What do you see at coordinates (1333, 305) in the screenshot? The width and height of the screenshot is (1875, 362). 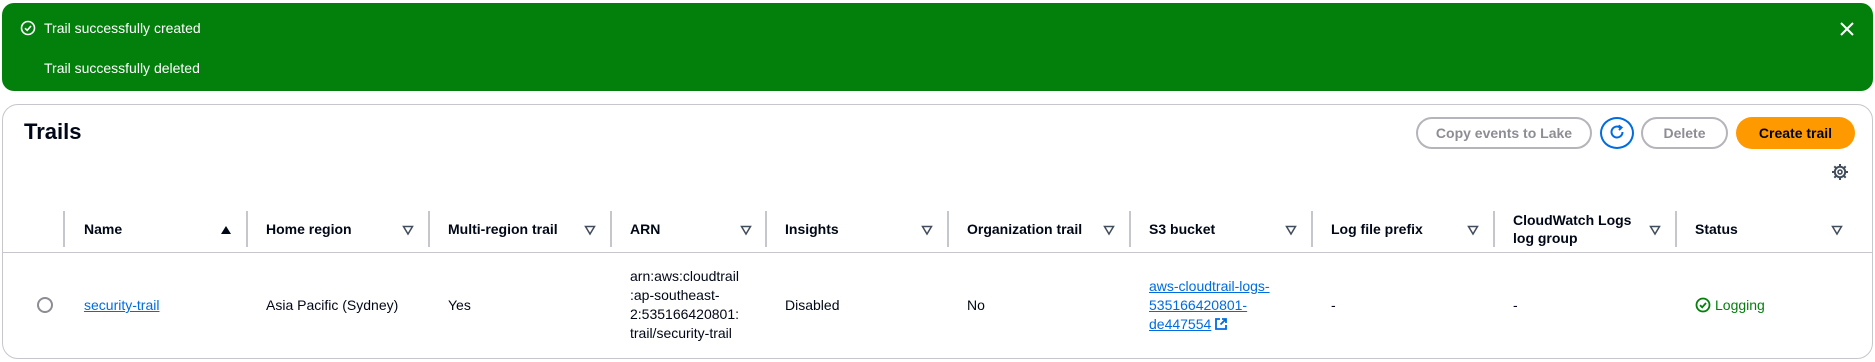 I see `cell-log-file-prefix: -` at bounding box center [1333, 305].